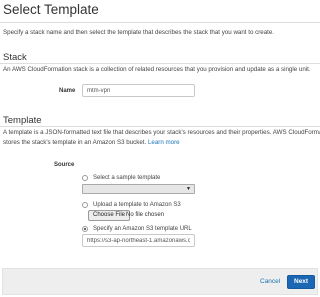 The height and width of the screenshot is (297, 320). Describe the element at coordinates (138, 240) in the screenshot. I see `s3-url-input` at that location.